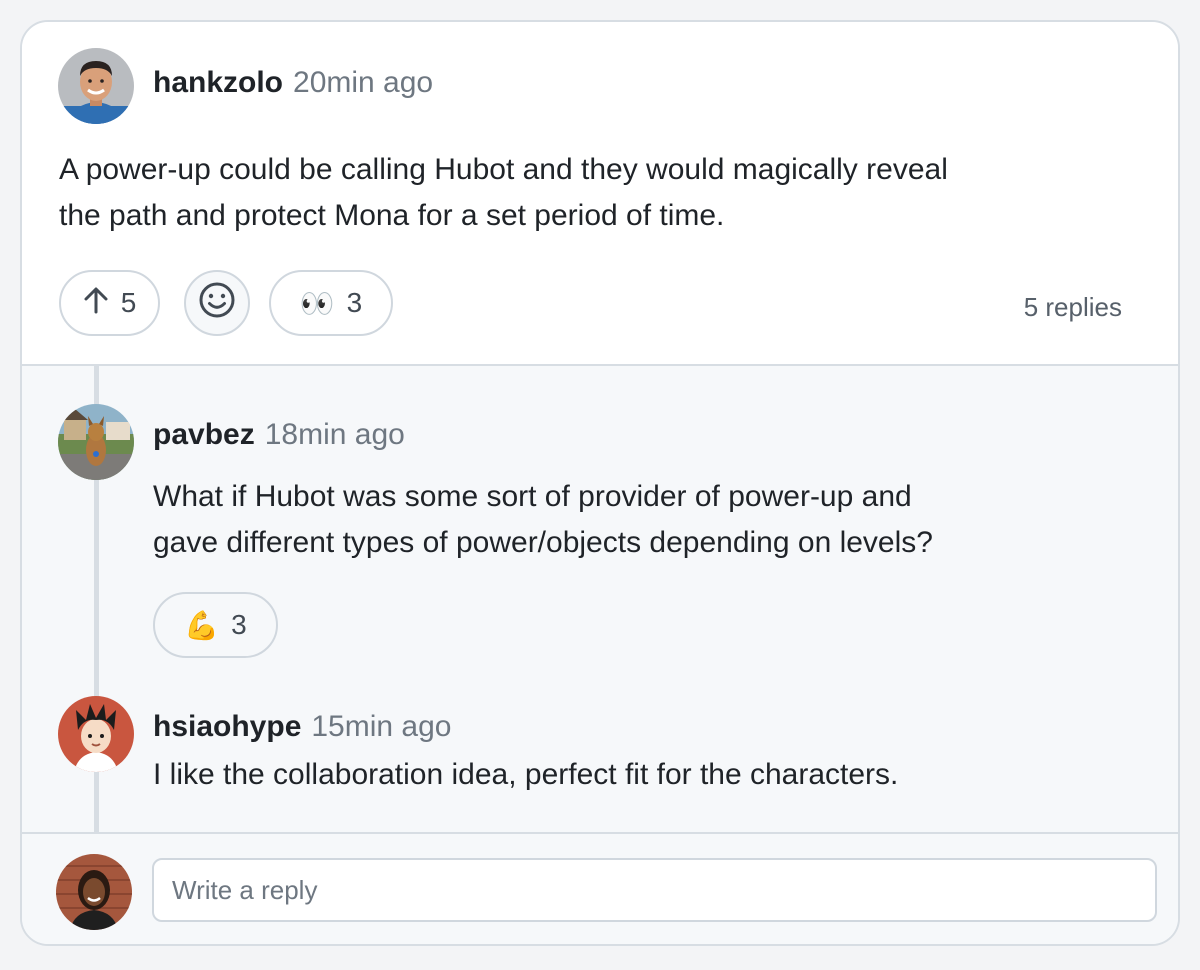  I want to click on smiley-icon, so click(217, 303).